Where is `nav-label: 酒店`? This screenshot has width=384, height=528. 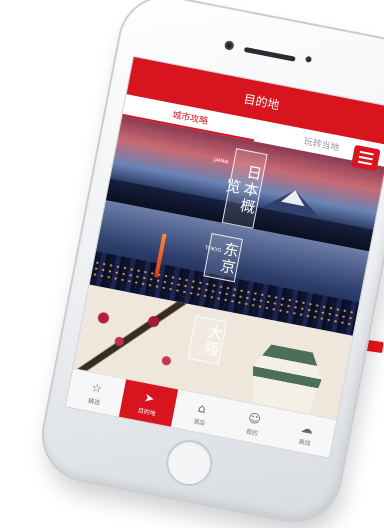
nav-label: 酒店 is located at coordinates (199, 422).